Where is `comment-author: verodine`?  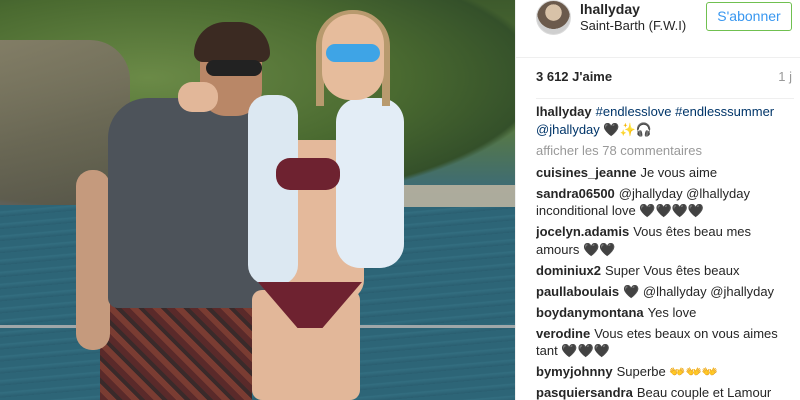 comment-author: verodine is located at coordinates (563, 333).